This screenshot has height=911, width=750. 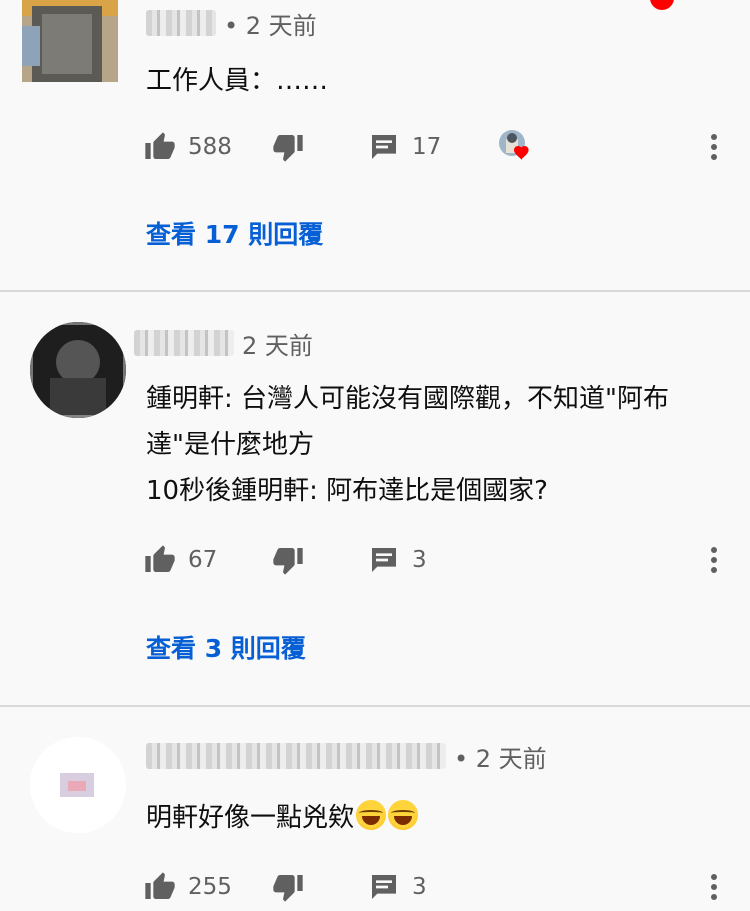 What do you see at coordinates (514, 145) in the screenshot?
I see `creator-heart-icon` at bounding box center [514, 145].